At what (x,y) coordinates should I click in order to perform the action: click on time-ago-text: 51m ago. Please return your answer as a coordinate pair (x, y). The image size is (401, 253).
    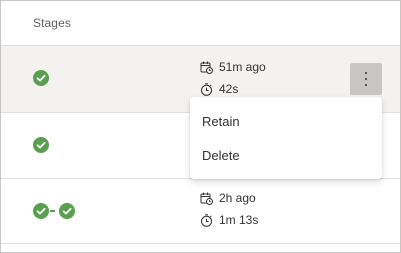
    Looking at the image, I should click on (242, 67).